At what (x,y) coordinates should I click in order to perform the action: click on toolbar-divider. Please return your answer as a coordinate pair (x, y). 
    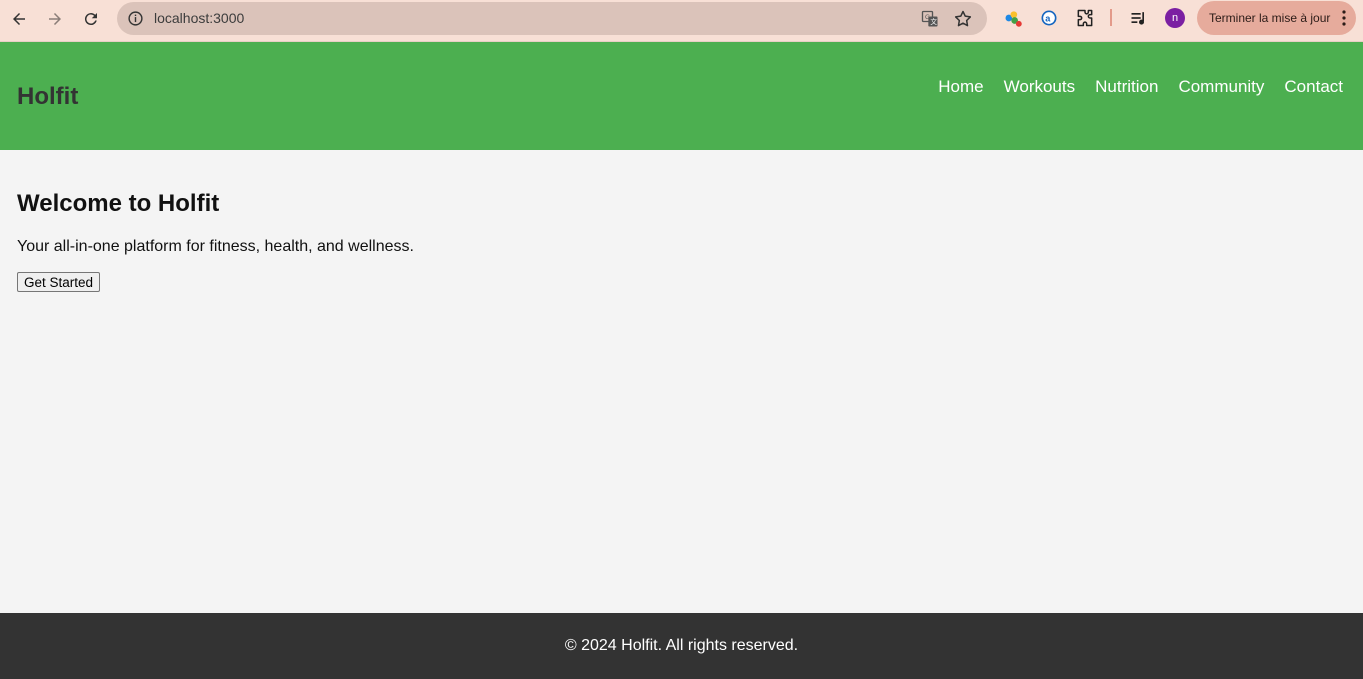
    Looking at the image, I should click on (1111, 17).